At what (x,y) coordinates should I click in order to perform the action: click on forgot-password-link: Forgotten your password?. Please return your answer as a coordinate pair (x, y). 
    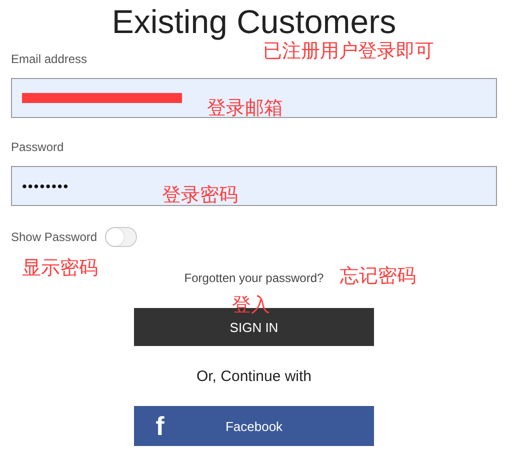
    Looking at the image, I should click on (254, 278).